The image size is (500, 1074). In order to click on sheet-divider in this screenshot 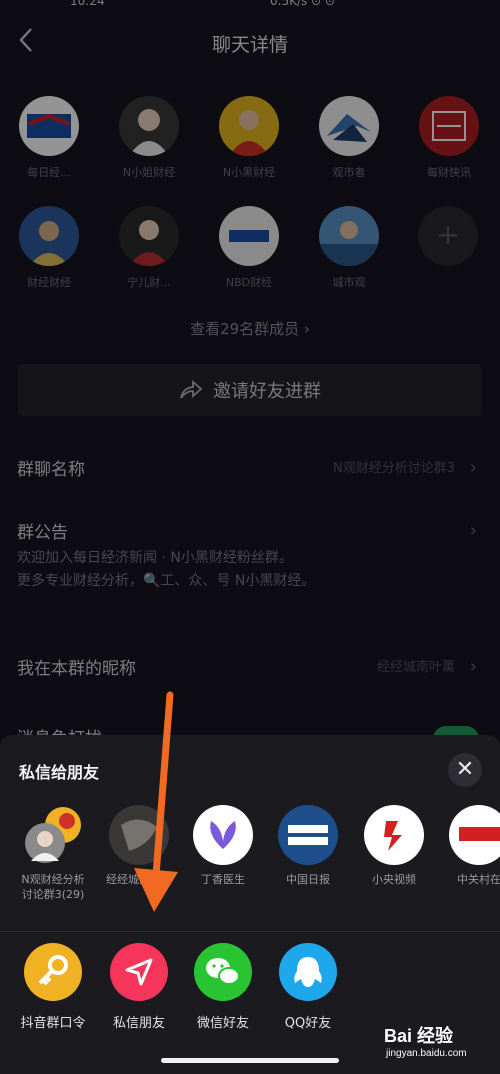, I will do `click(250, 931)`.